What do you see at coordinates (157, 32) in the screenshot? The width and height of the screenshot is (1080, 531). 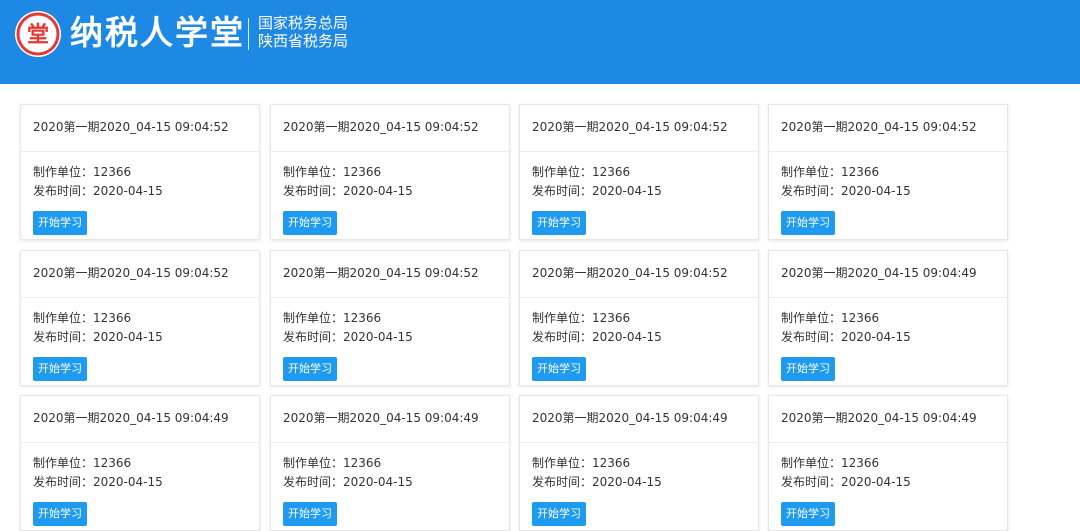 I see `brand-title: 纳税人学堂` at bounding box center [157, 32].